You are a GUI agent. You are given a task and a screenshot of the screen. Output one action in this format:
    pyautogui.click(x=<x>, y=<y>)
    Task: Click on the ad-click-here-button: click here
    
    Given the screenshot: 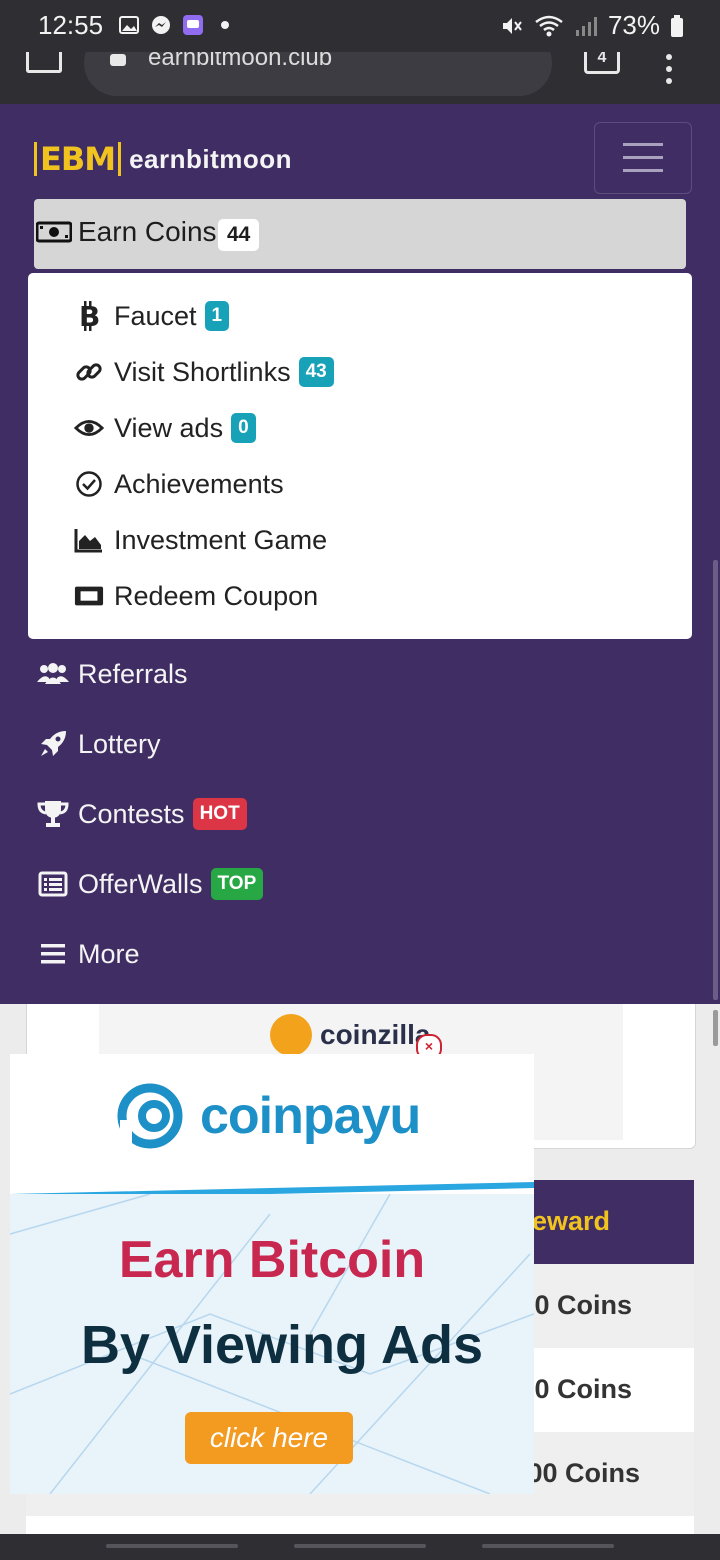 What is the action you would take?
    pyautogui.click(x=269, y=1438)
    